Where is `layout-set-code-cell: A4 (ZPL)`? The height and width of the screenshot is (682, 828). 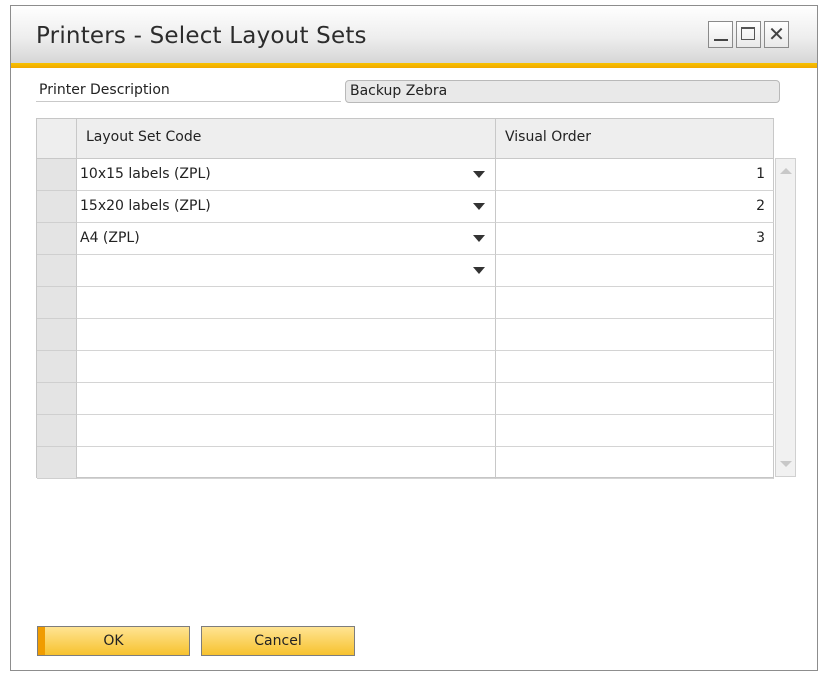 layout-set-code-cell: A4 (ZPL) is located at coordinates (286, 239).